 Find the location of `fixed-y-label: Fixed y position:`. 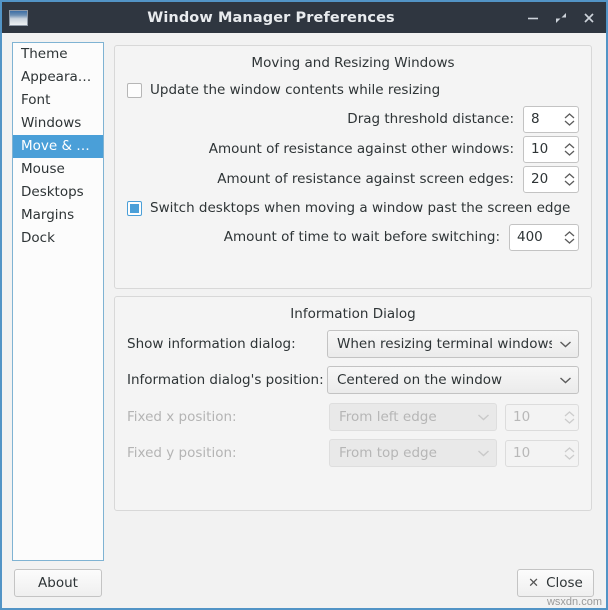

fixed-y-label: Fixed y position: is located at coordinates (182, 453).